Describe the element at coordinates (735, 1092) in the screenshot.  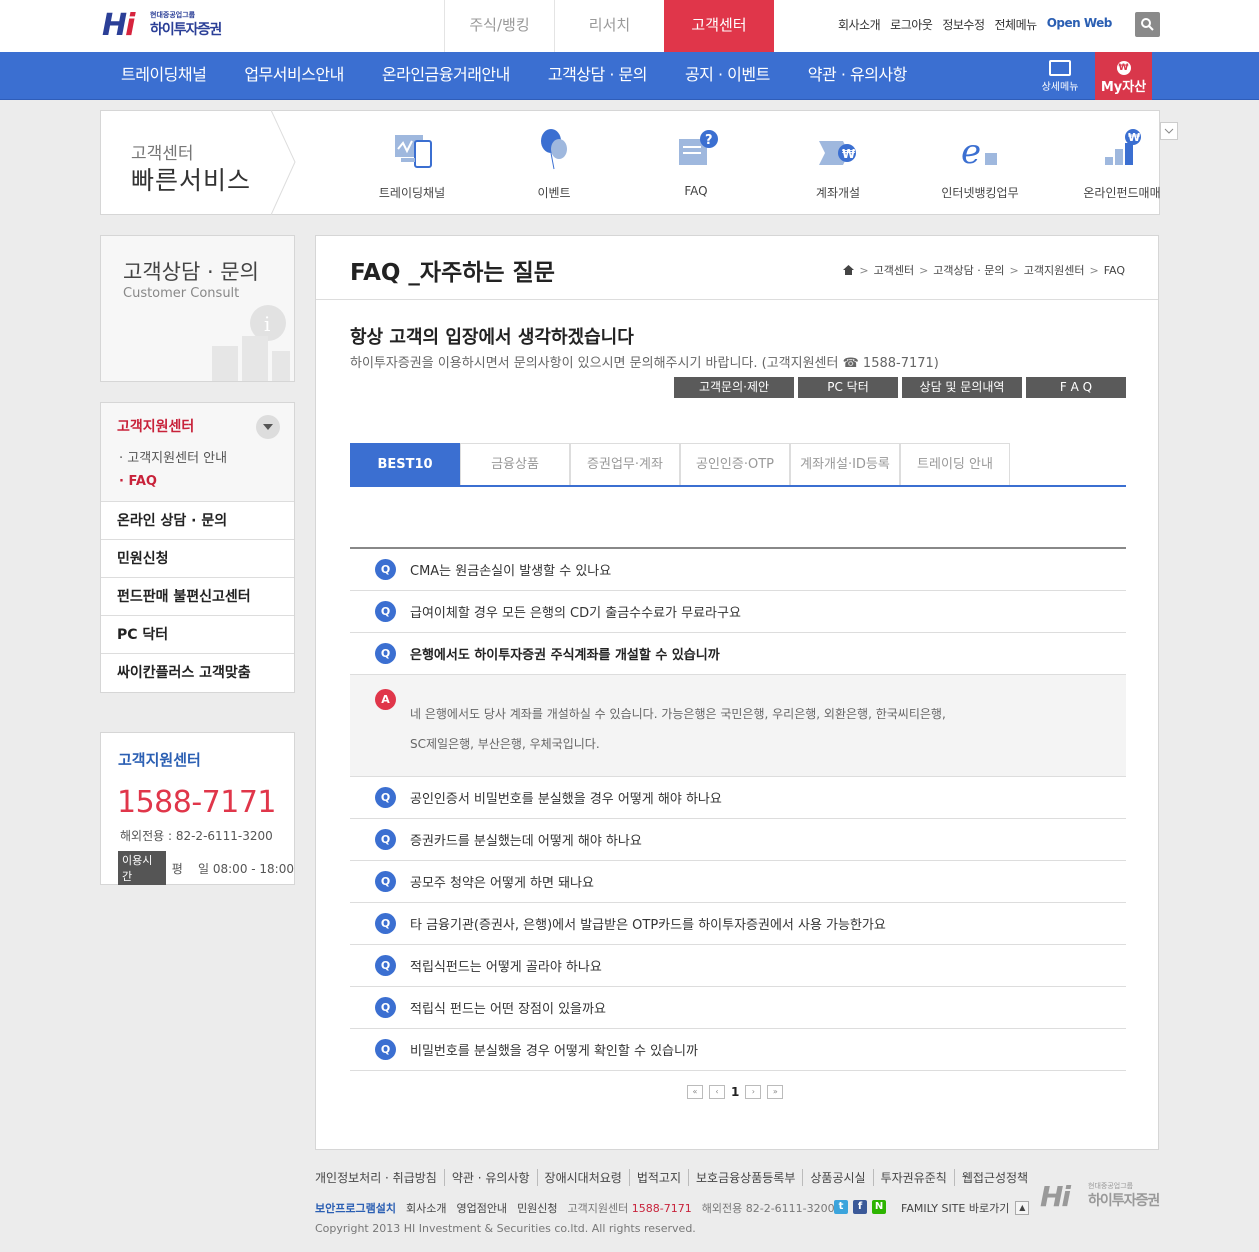
I see `pager-current: 1` at that location.